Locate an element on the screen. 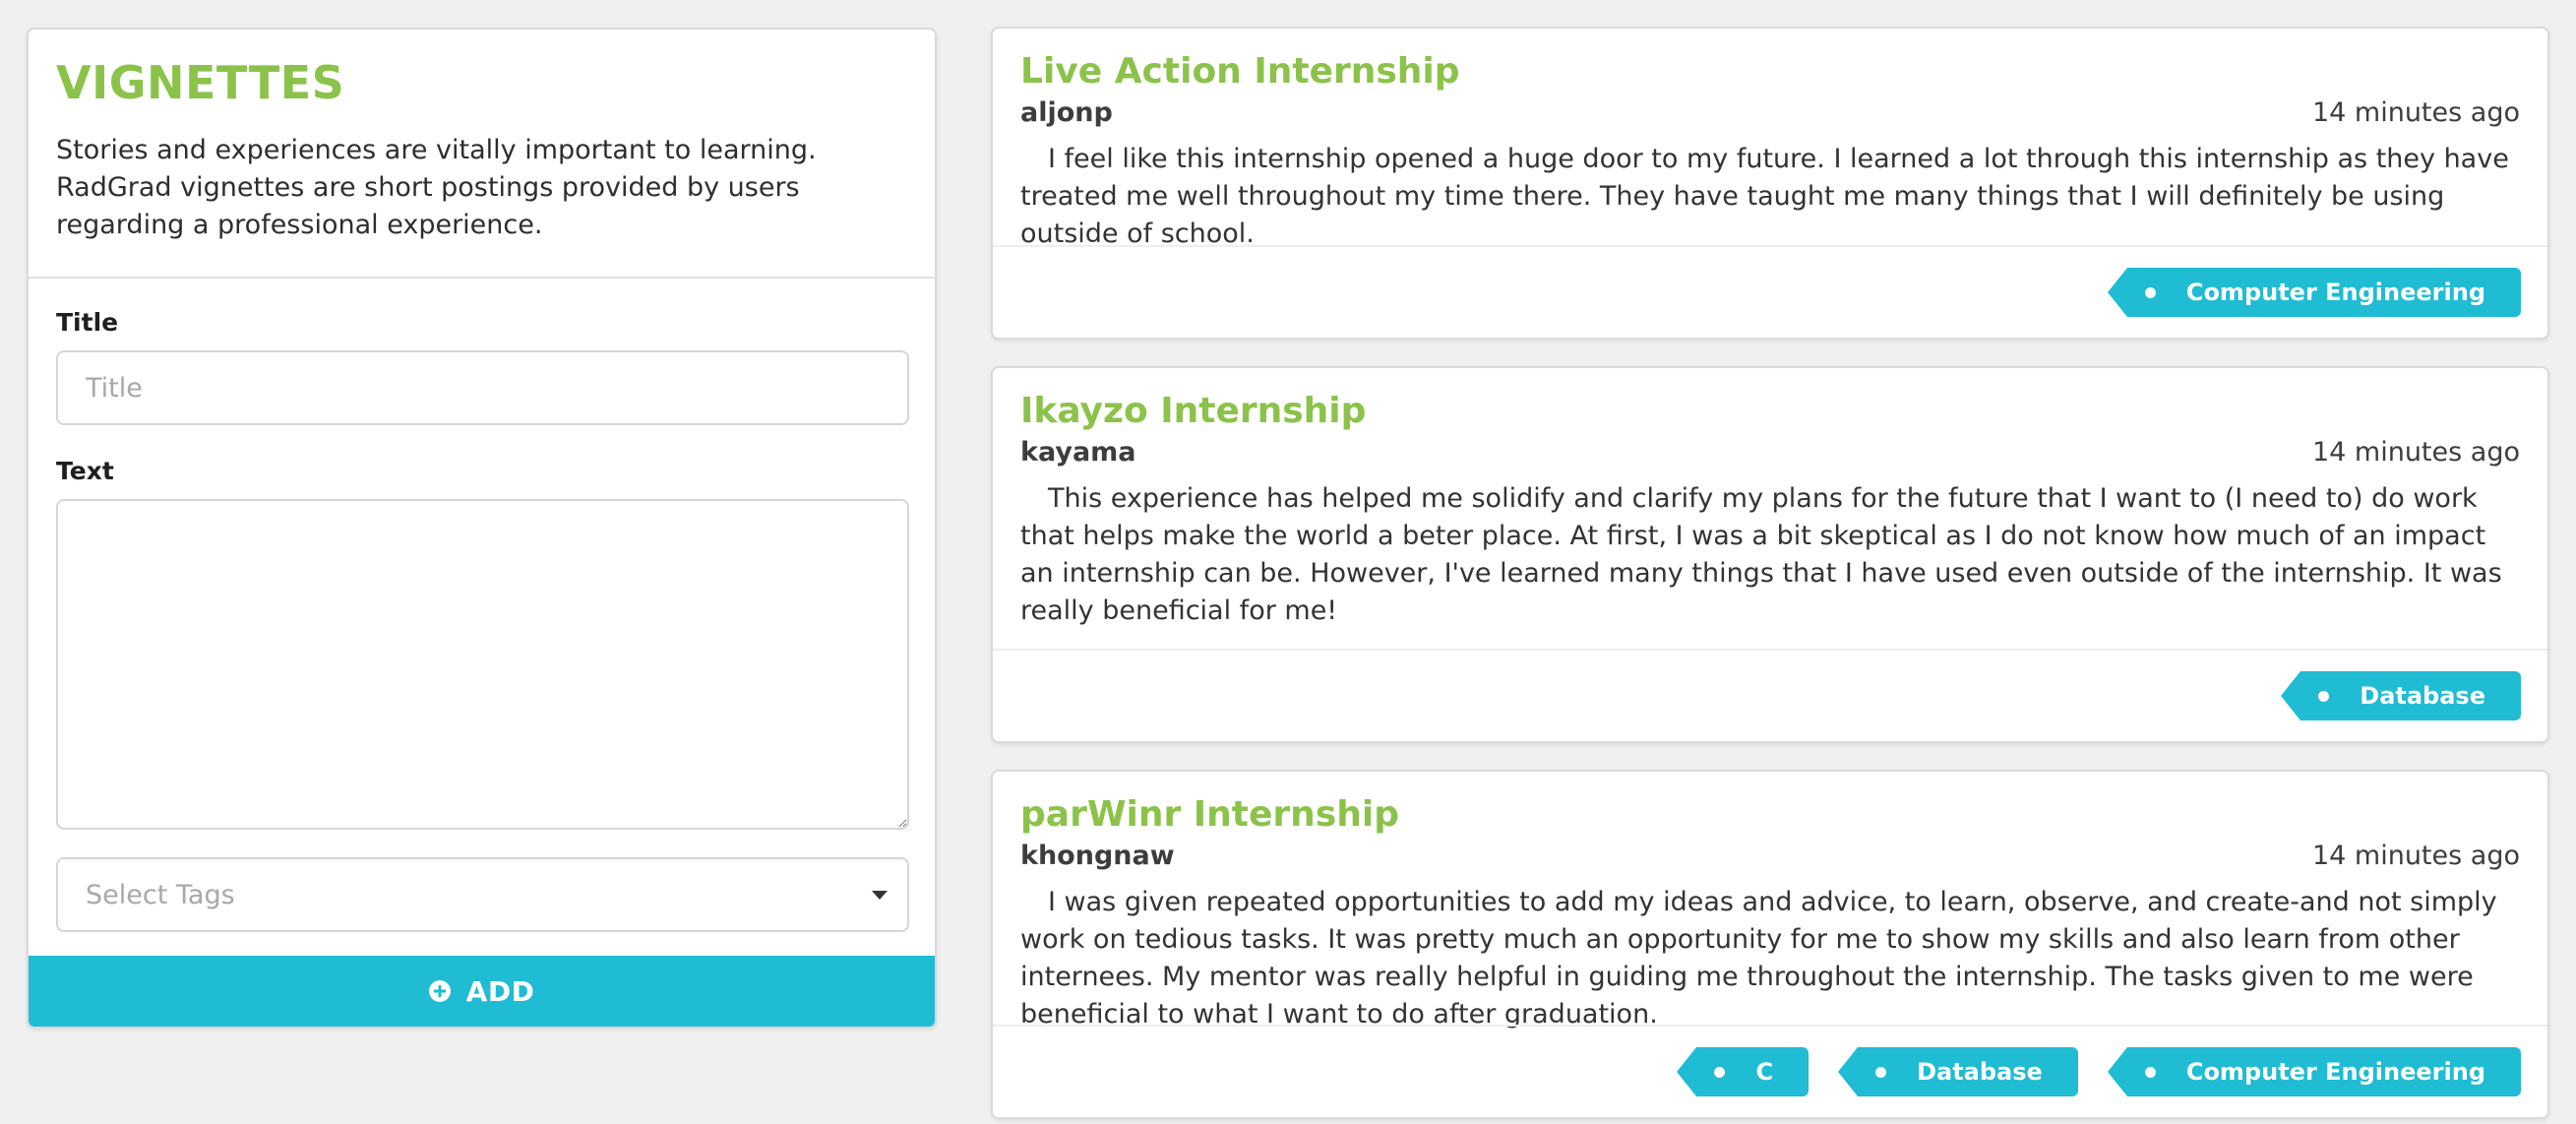  title-label: Title is located at coordinates (87, 322).